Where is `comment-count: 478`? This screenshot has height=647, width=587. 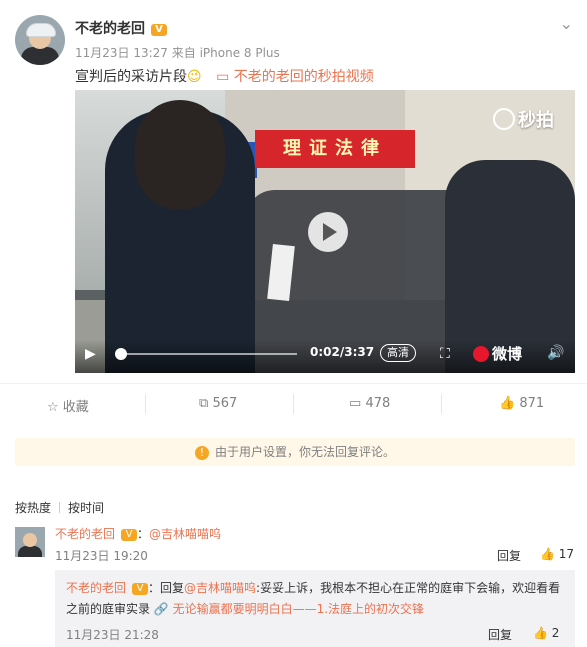 comment-count: 478 is located at coordinates (378, 403).